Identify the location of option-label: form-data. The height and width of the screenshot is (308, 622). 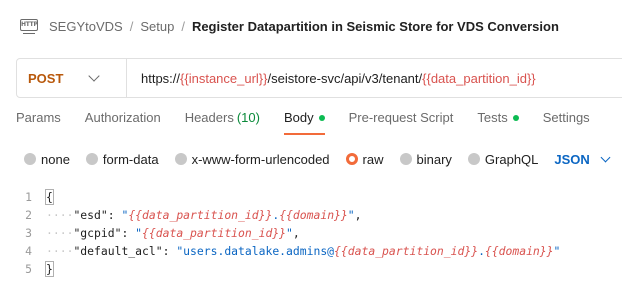
(130, 159).